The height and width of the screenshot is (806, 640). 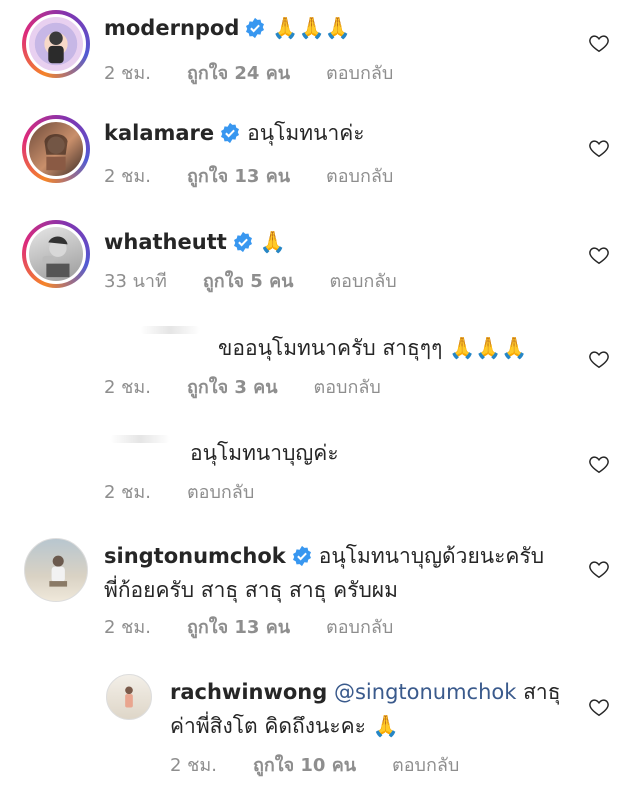 What do you see at coordinates (195, 556) in the screenshot?
I see `username: singtonumchok` at bounding box center [195, 556].